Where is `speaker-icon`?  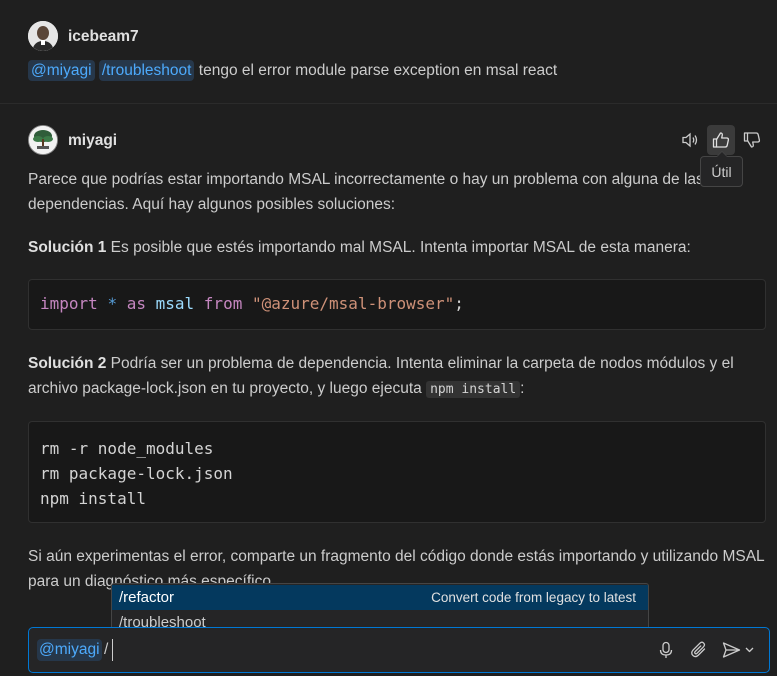
speaker-icon is located at coordinates (690, 140).